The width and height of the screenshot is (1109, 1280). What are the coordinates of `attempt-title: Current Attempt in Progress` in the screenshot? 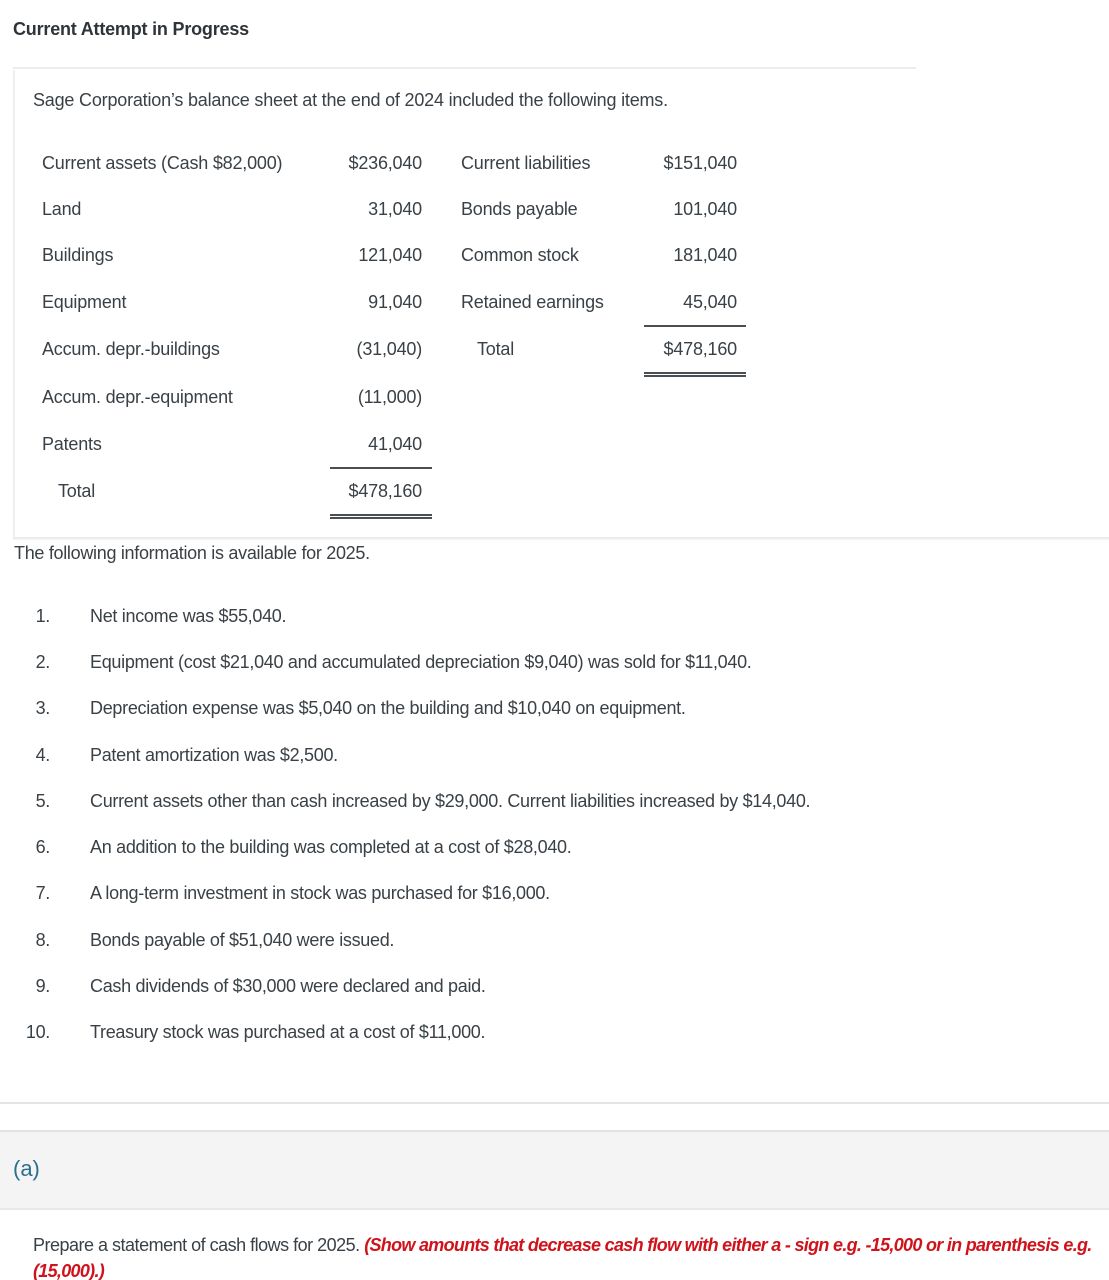 It's located at (131, 29).